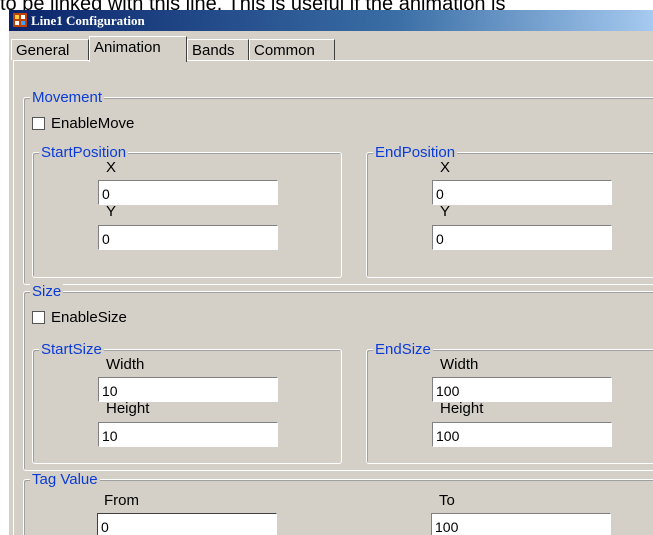  What do you see at coordinates (47, 291) in the screenshot?
I see `size-group-title: Size` at bounding box center [47, 291].